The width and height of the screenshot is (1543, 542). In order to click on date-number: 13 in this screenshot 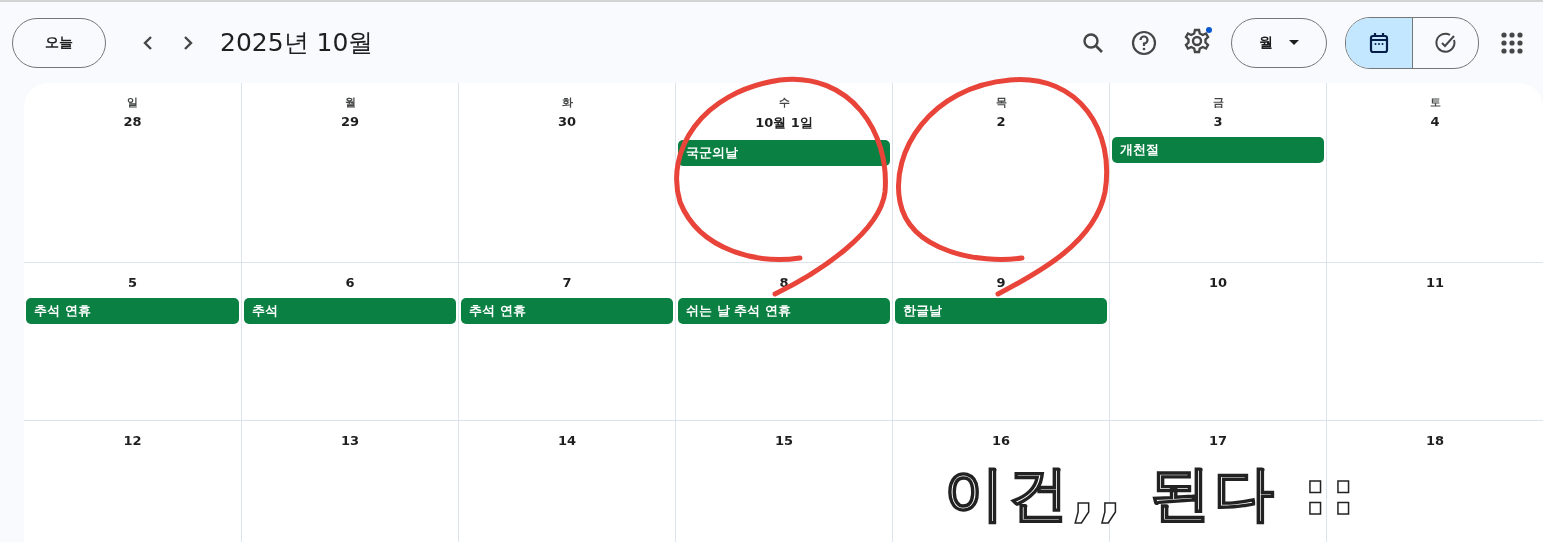, I will do `click(350, 440)`.